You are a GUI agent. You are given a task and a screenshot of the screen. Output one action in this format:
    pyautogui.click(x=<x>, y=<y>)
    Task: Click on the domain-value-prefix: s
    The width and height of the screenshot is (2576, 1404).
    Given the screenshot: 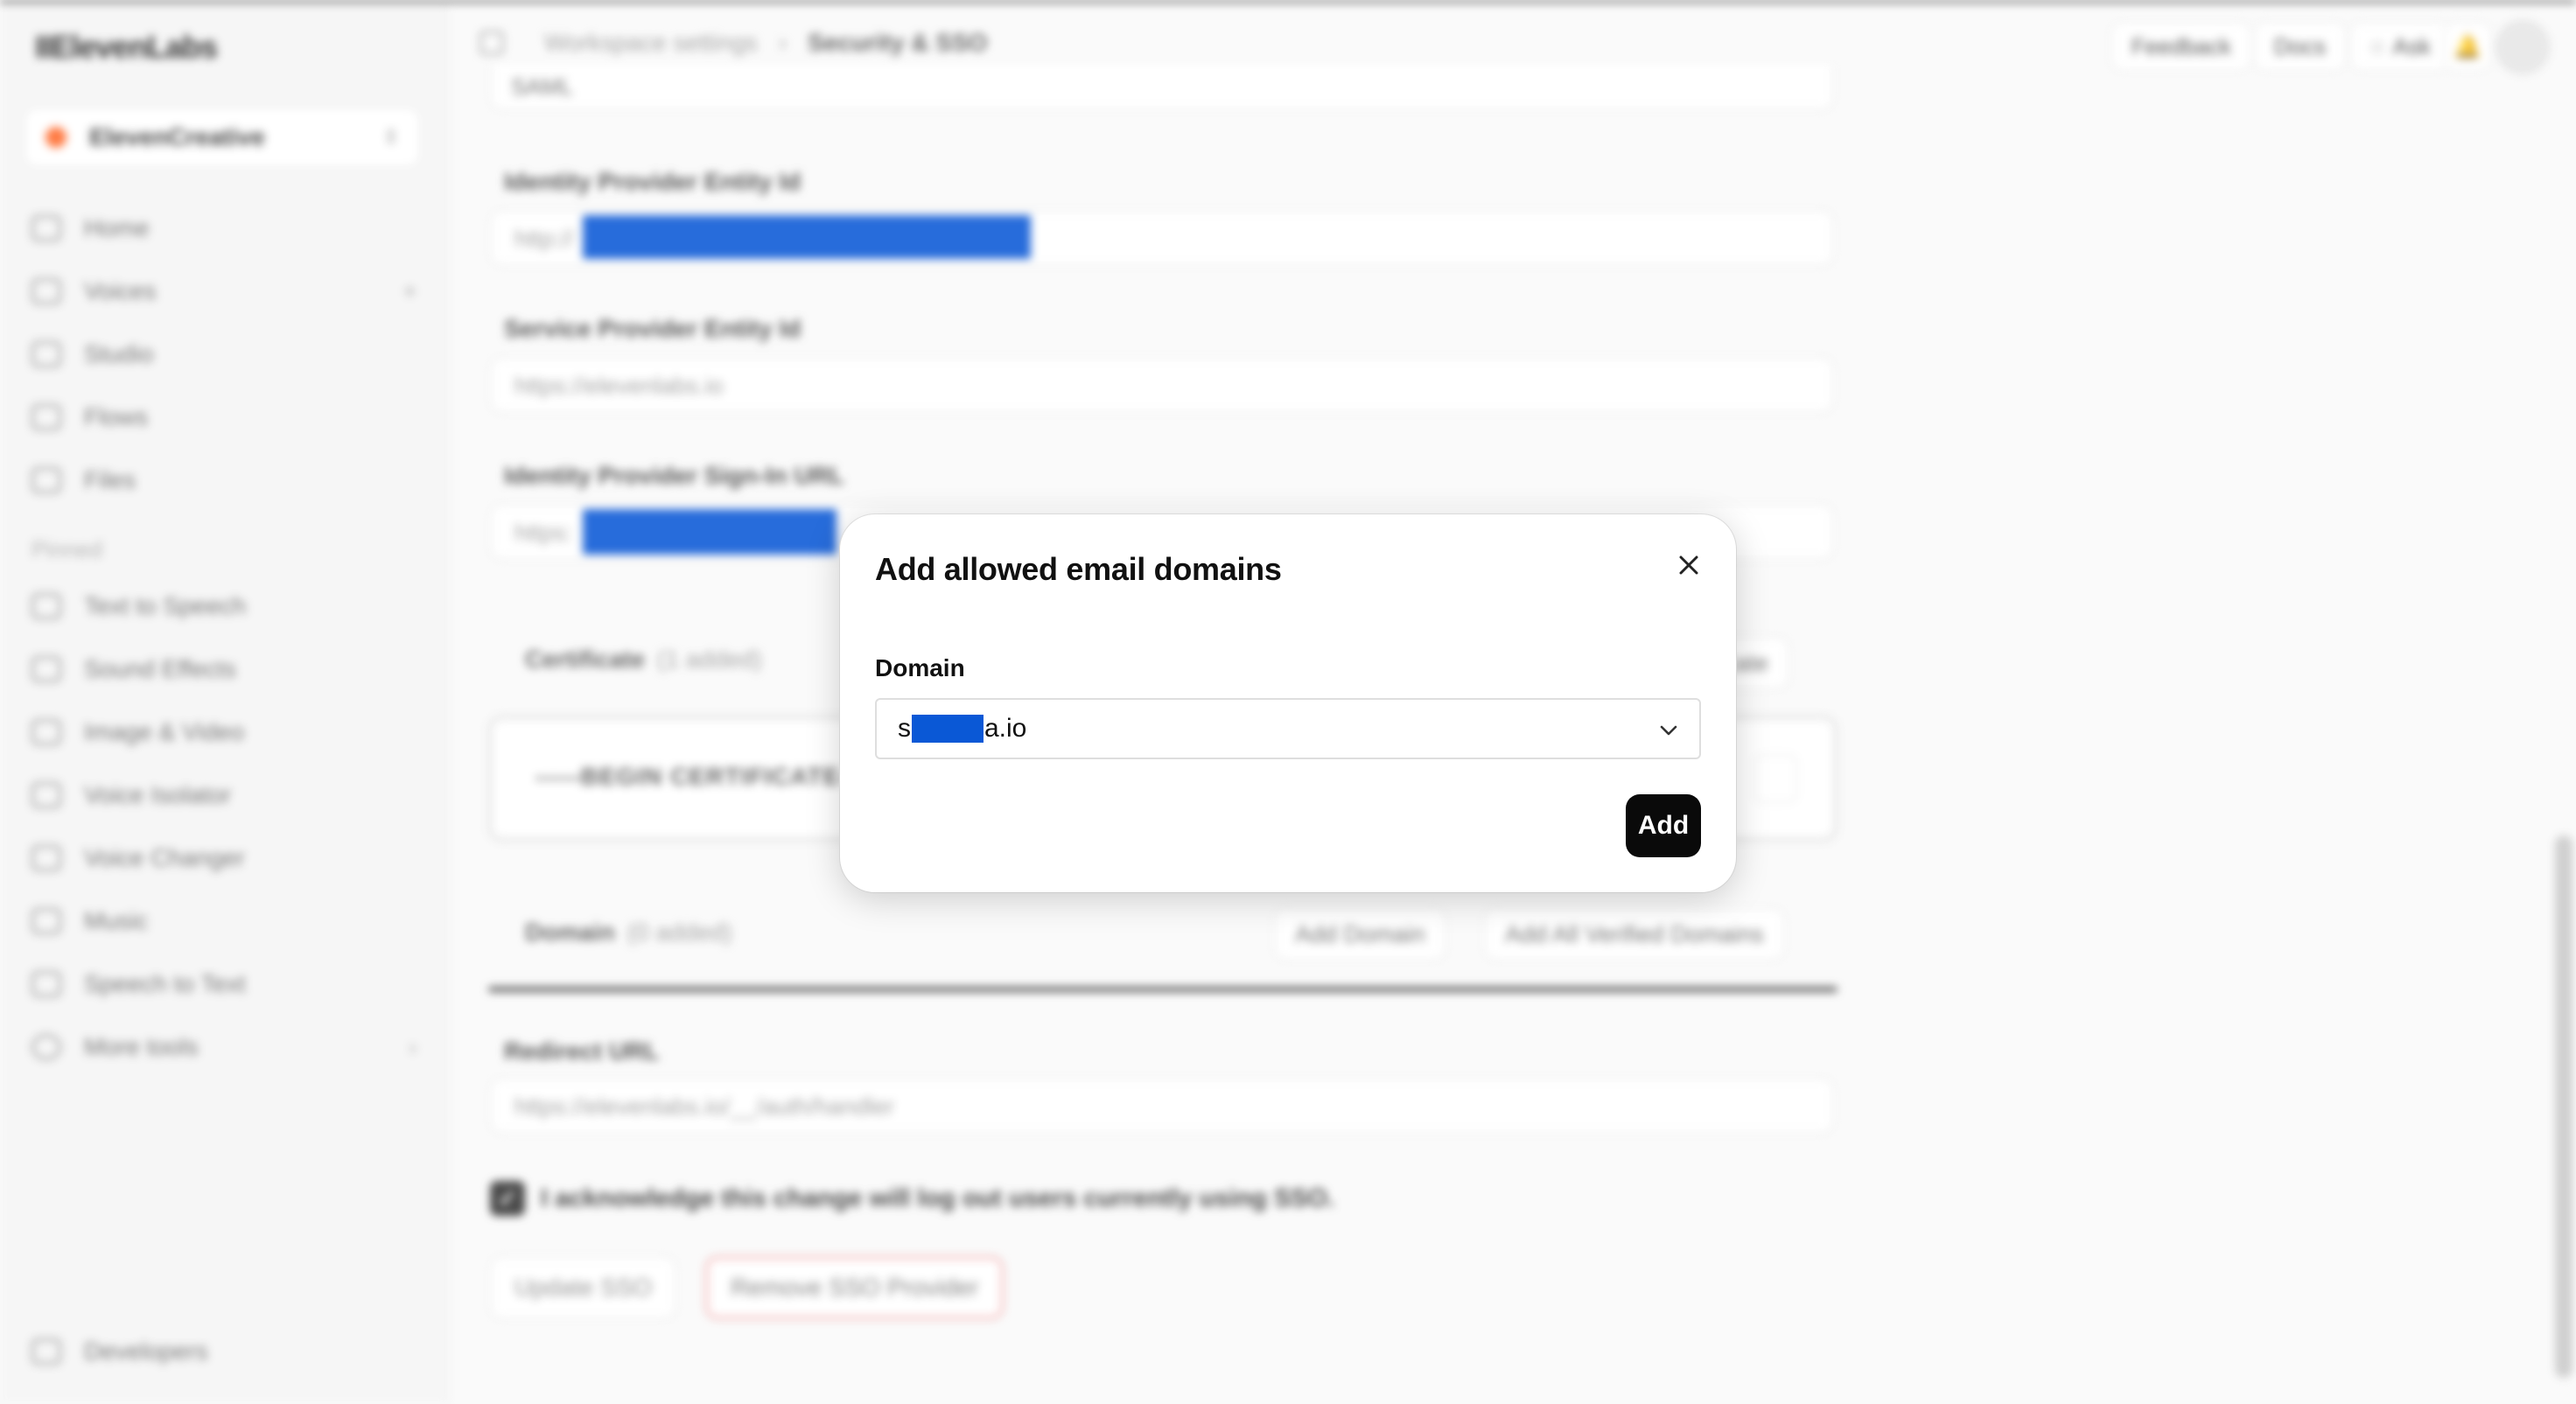 What is the action you would take?
    pyautogui.click(x=904, y=728)
    